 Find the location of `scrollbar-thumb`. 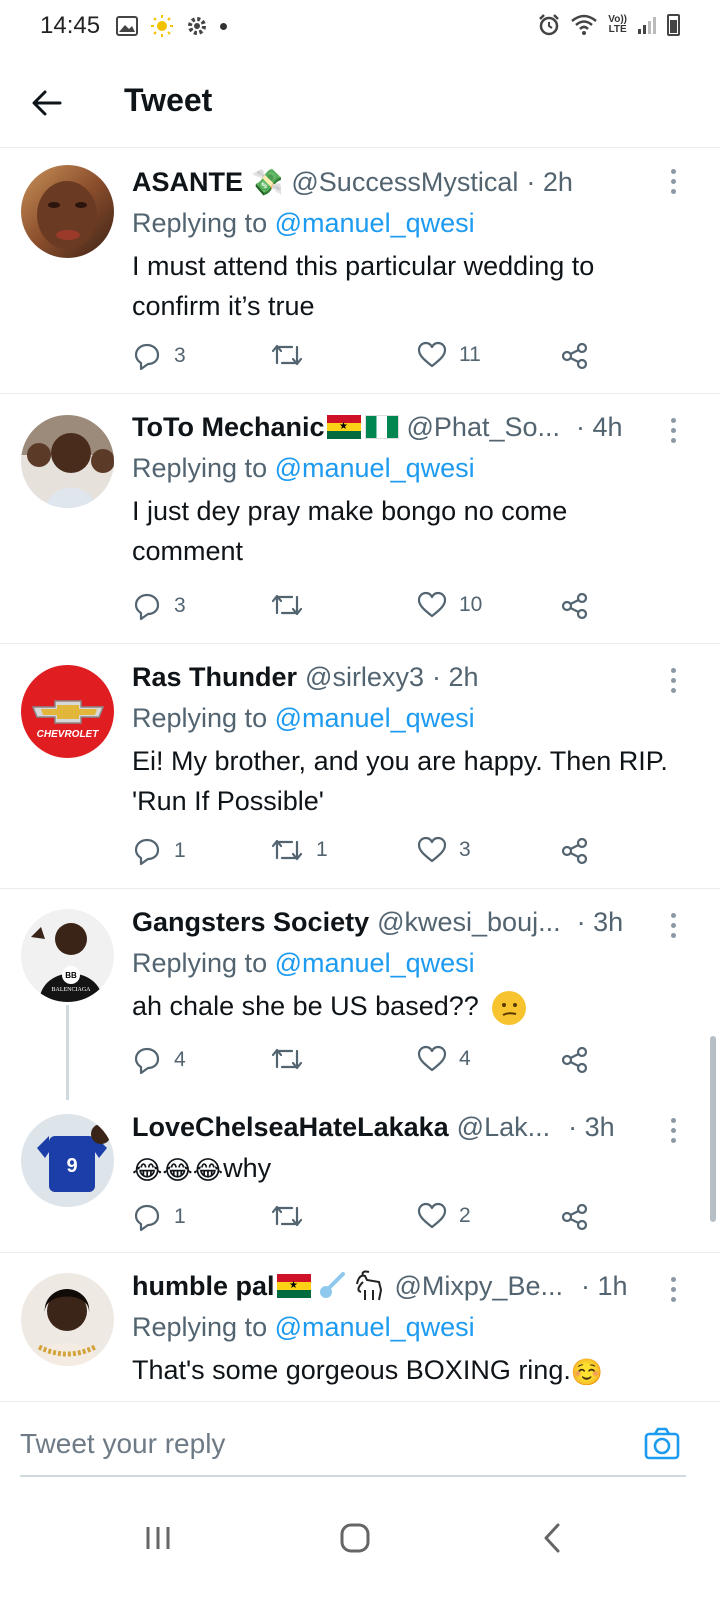

scrollbar-thumb is located at coordinates (713, 1129).